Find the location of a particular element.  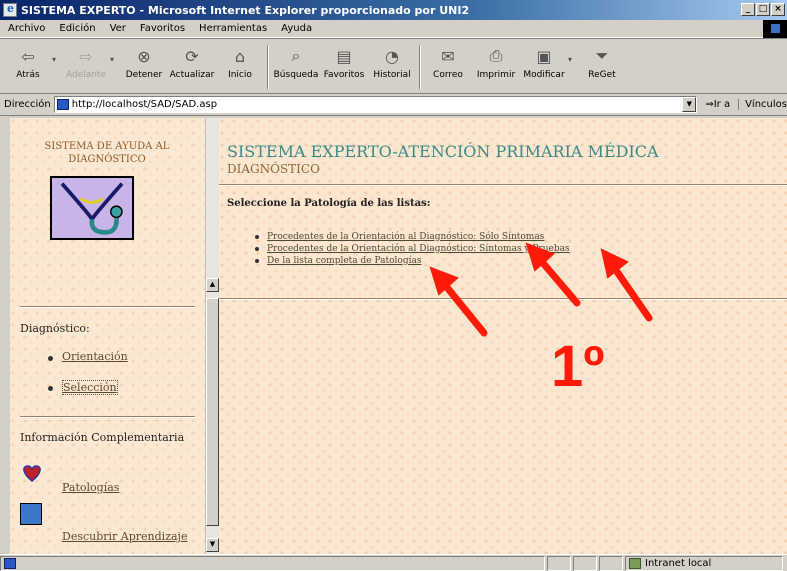

refresh-button: ⟳ Actualizar is located at coordinates (192, 68).